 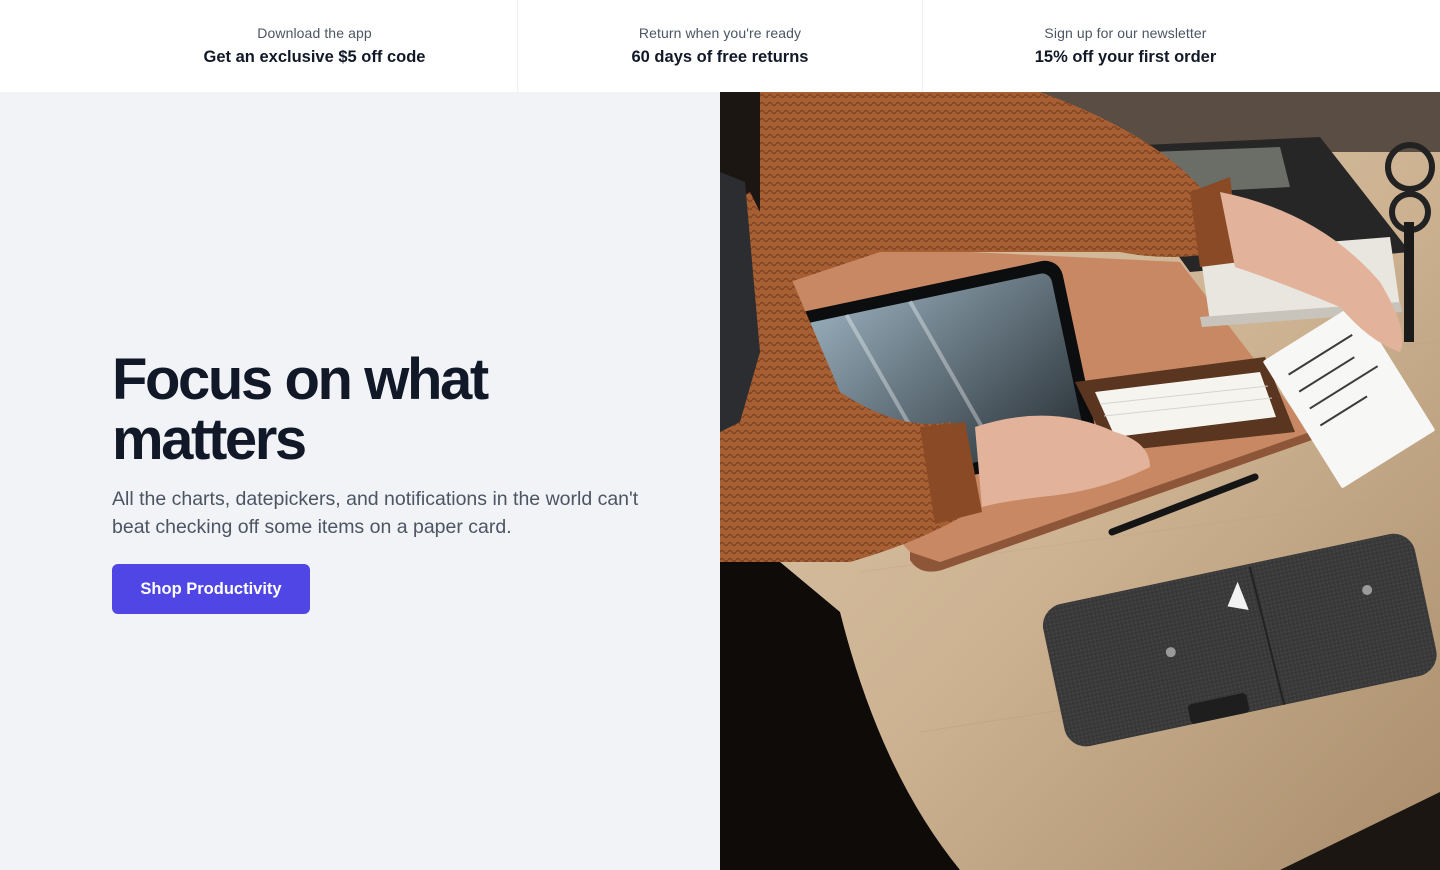 I want to click on perk-value: 60 days of free returns, so click(x=720, y=57).